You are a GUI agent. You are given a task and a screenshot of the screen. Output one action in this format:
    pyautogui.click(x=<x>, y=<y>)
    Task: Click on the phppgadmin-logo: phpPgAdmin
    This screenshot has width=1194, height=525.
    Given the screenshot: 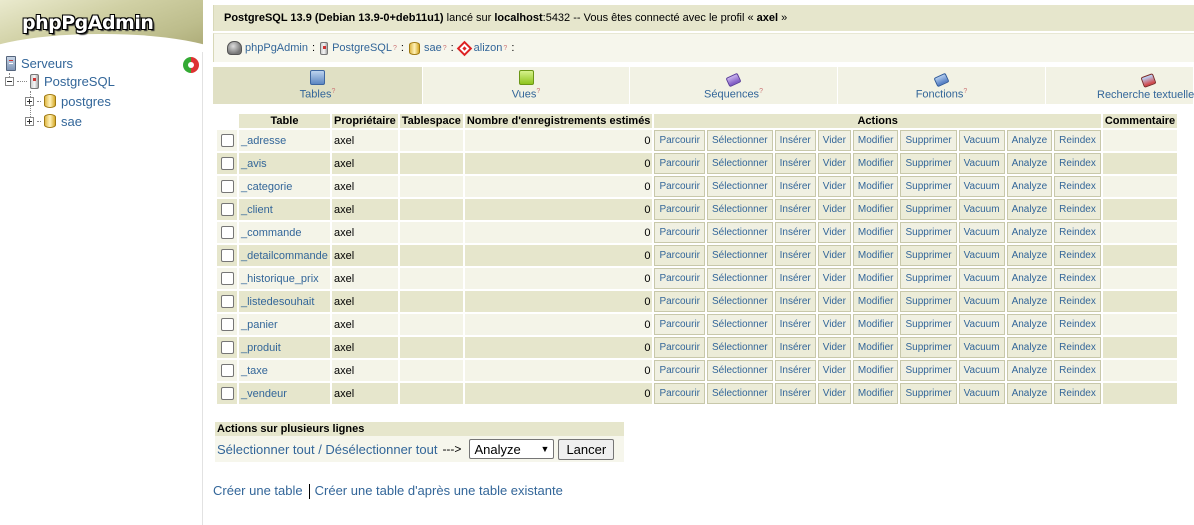 What is the action you would take?
    pyautogui.click(x=101, y=26)
    